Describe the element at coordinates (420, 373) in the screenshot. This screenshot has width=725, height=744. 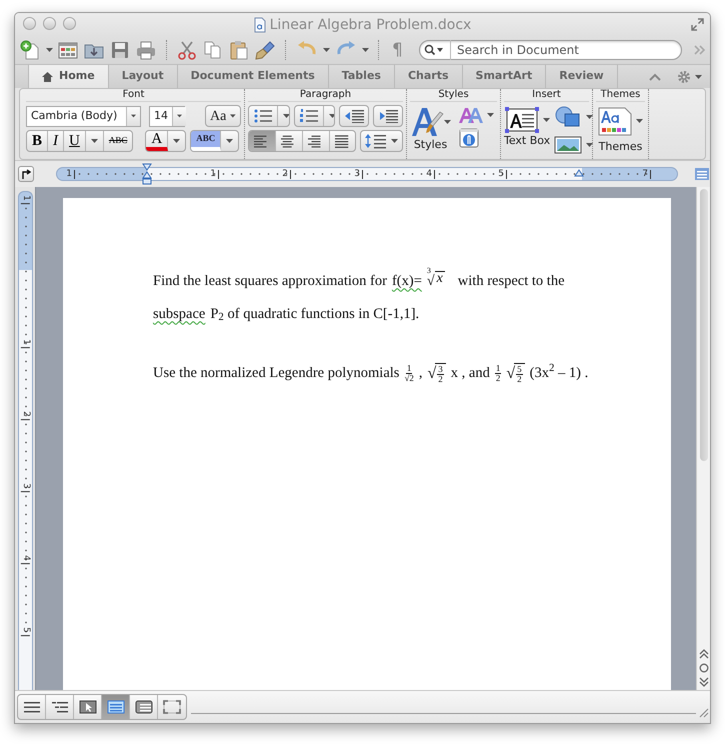
I see `document-text: ,` at that location.